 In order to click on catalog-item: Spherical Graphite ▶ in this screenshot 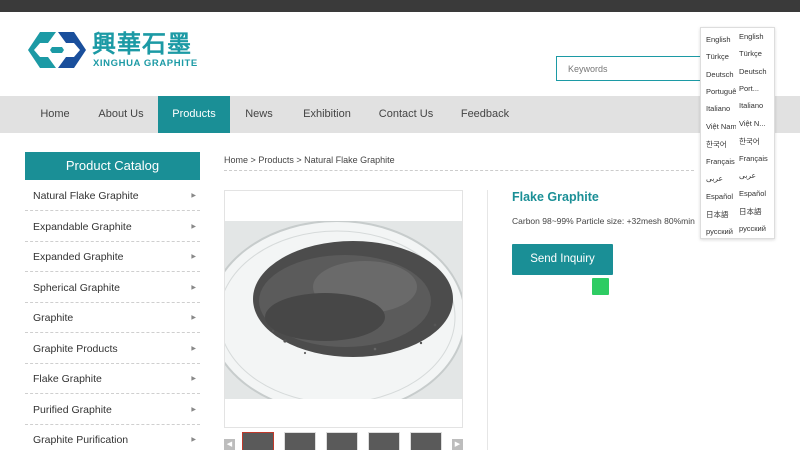, I will do `click(112, 288)`.